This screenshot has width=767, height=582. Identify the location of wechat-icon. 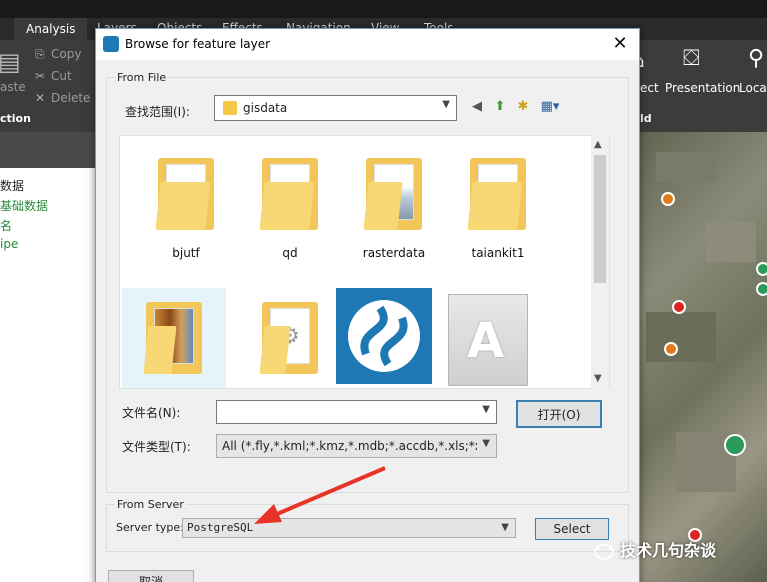
(604, 551).